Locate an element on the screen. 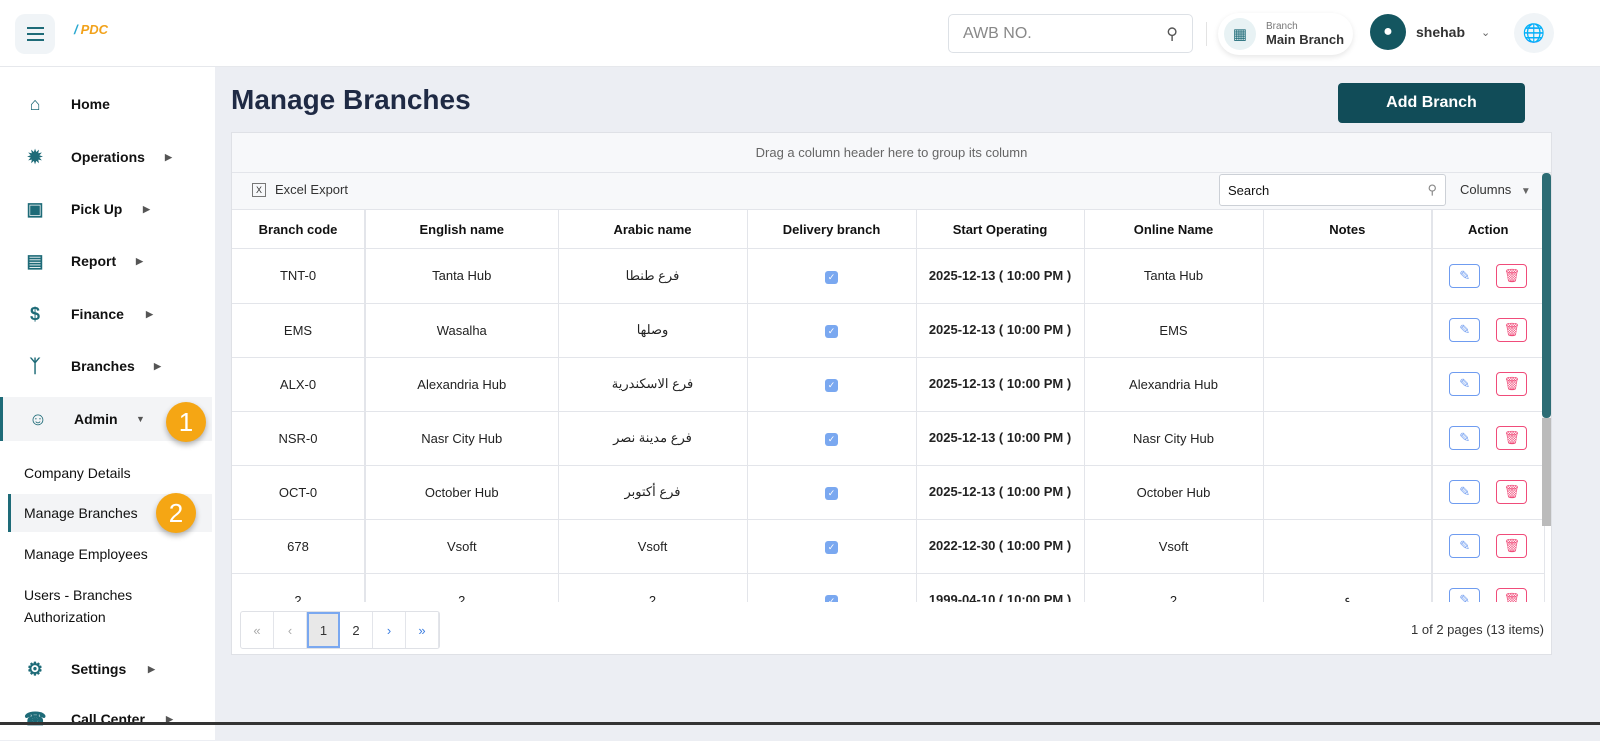 The height and width of the screenshot is (741, 1600). sidebar-item-home: ⌂ Home is located at coordinates (106, 104).